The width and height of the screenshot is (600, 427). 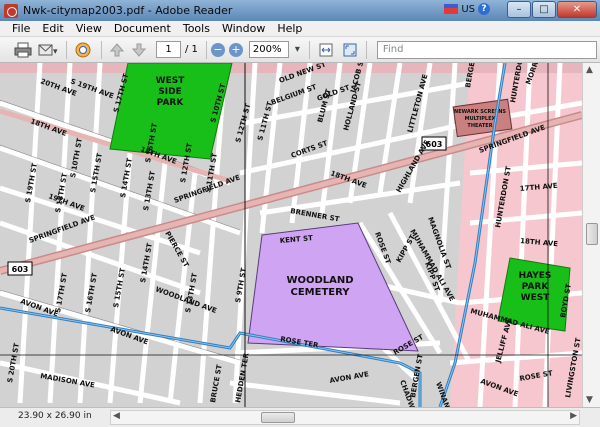 What do you see at coordinates (536, 287) in the screenshot?
I see `hayes-label-2: PARK` at bounding box center [536, 287].